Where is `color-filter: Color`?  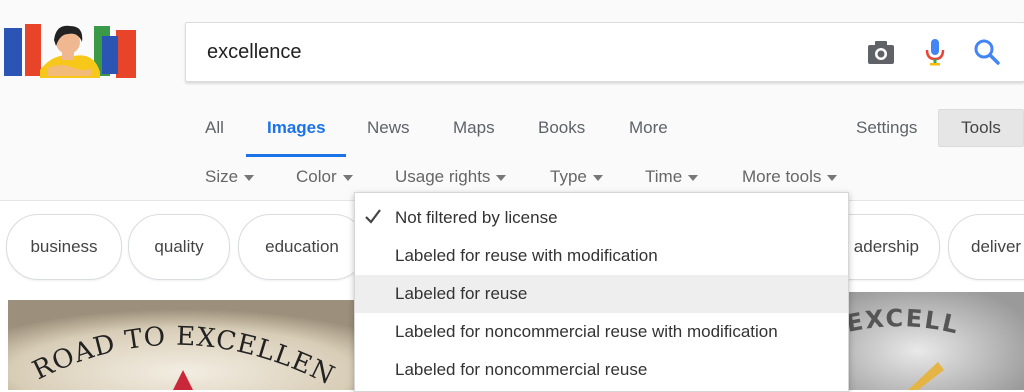
color-filter: Color is located at coordinates (324, 177).